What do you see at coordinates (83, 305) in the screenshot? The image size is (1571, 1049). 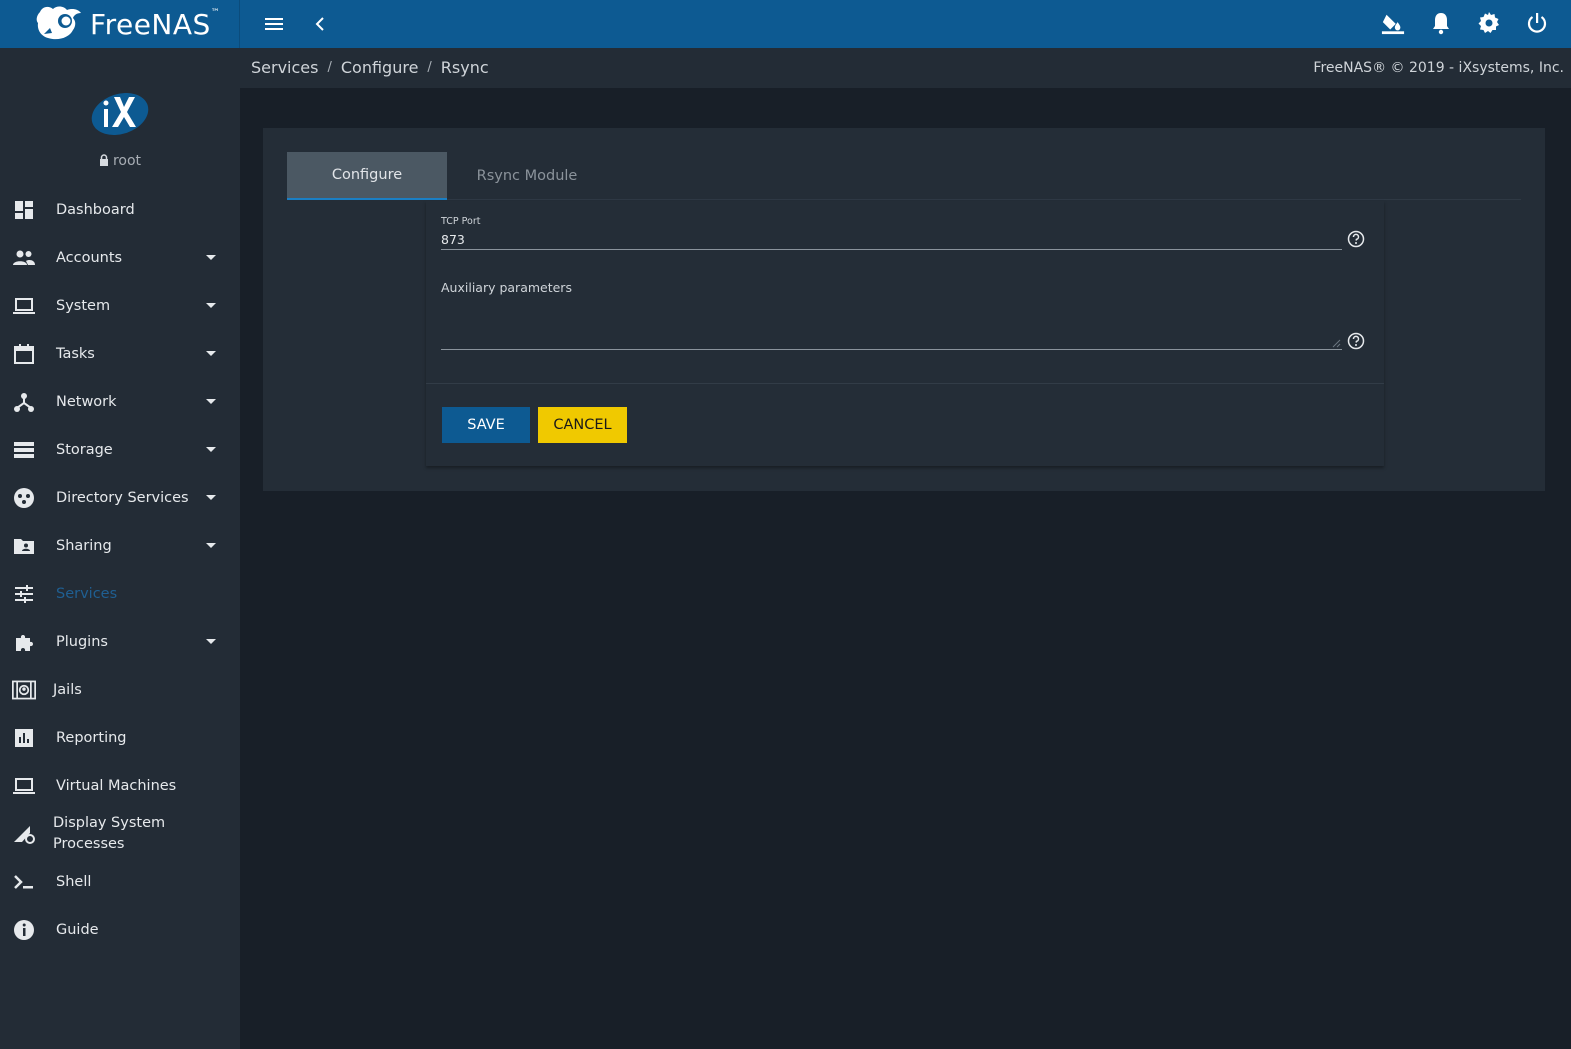 I see `sidebar-item-label: System` at bounding box center [83, 305].